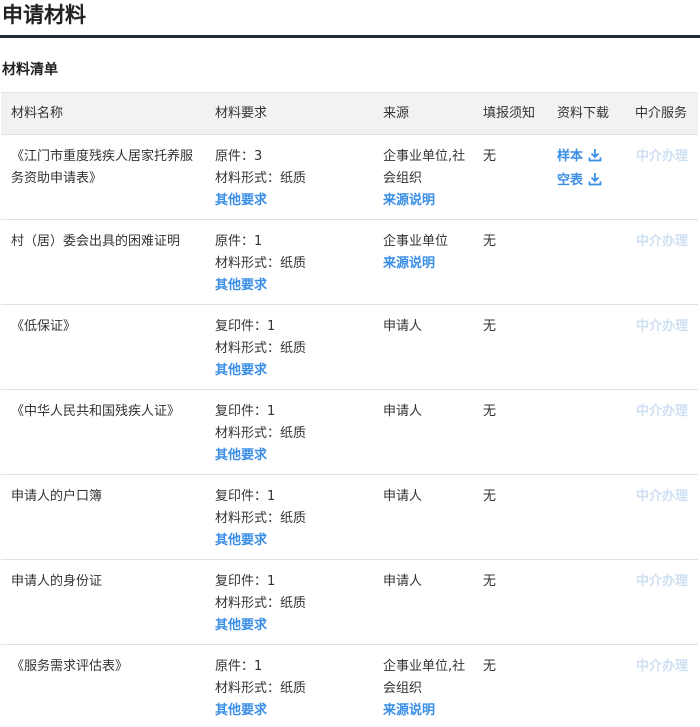  I want to click on table-row: 申请人的身份证 复印件：1 材料形式：纸质其他要求 申请人 无 中介办理, so click(349, 602).